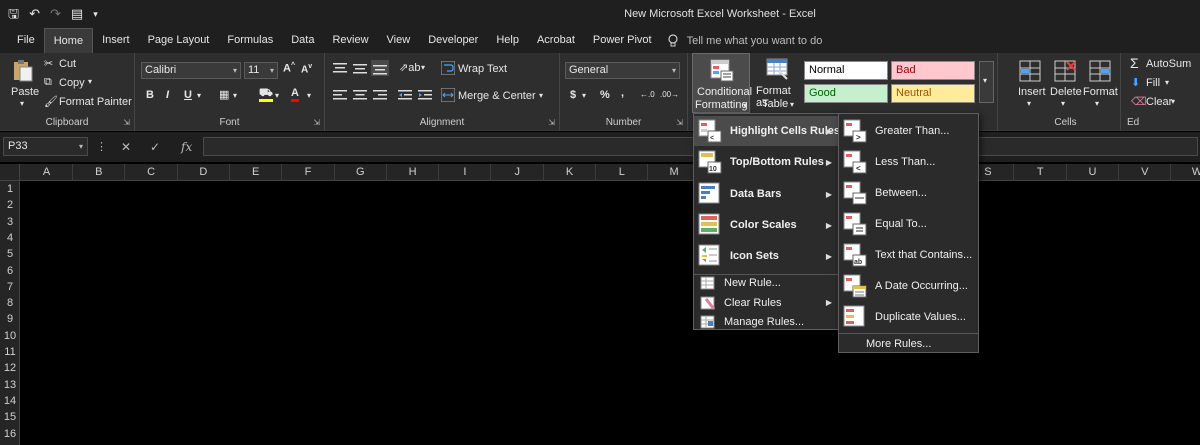 The width and height of the screenshot is (1200, 445). I want to click on align-right-icon, so click(380, 95).